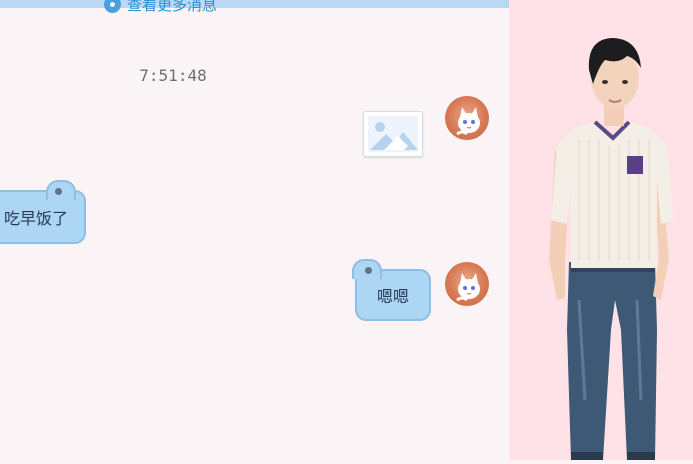 This screenshot has width=693, height=464. I want to click on incoming-message-text: 吃早饭了, so click(36, 217).